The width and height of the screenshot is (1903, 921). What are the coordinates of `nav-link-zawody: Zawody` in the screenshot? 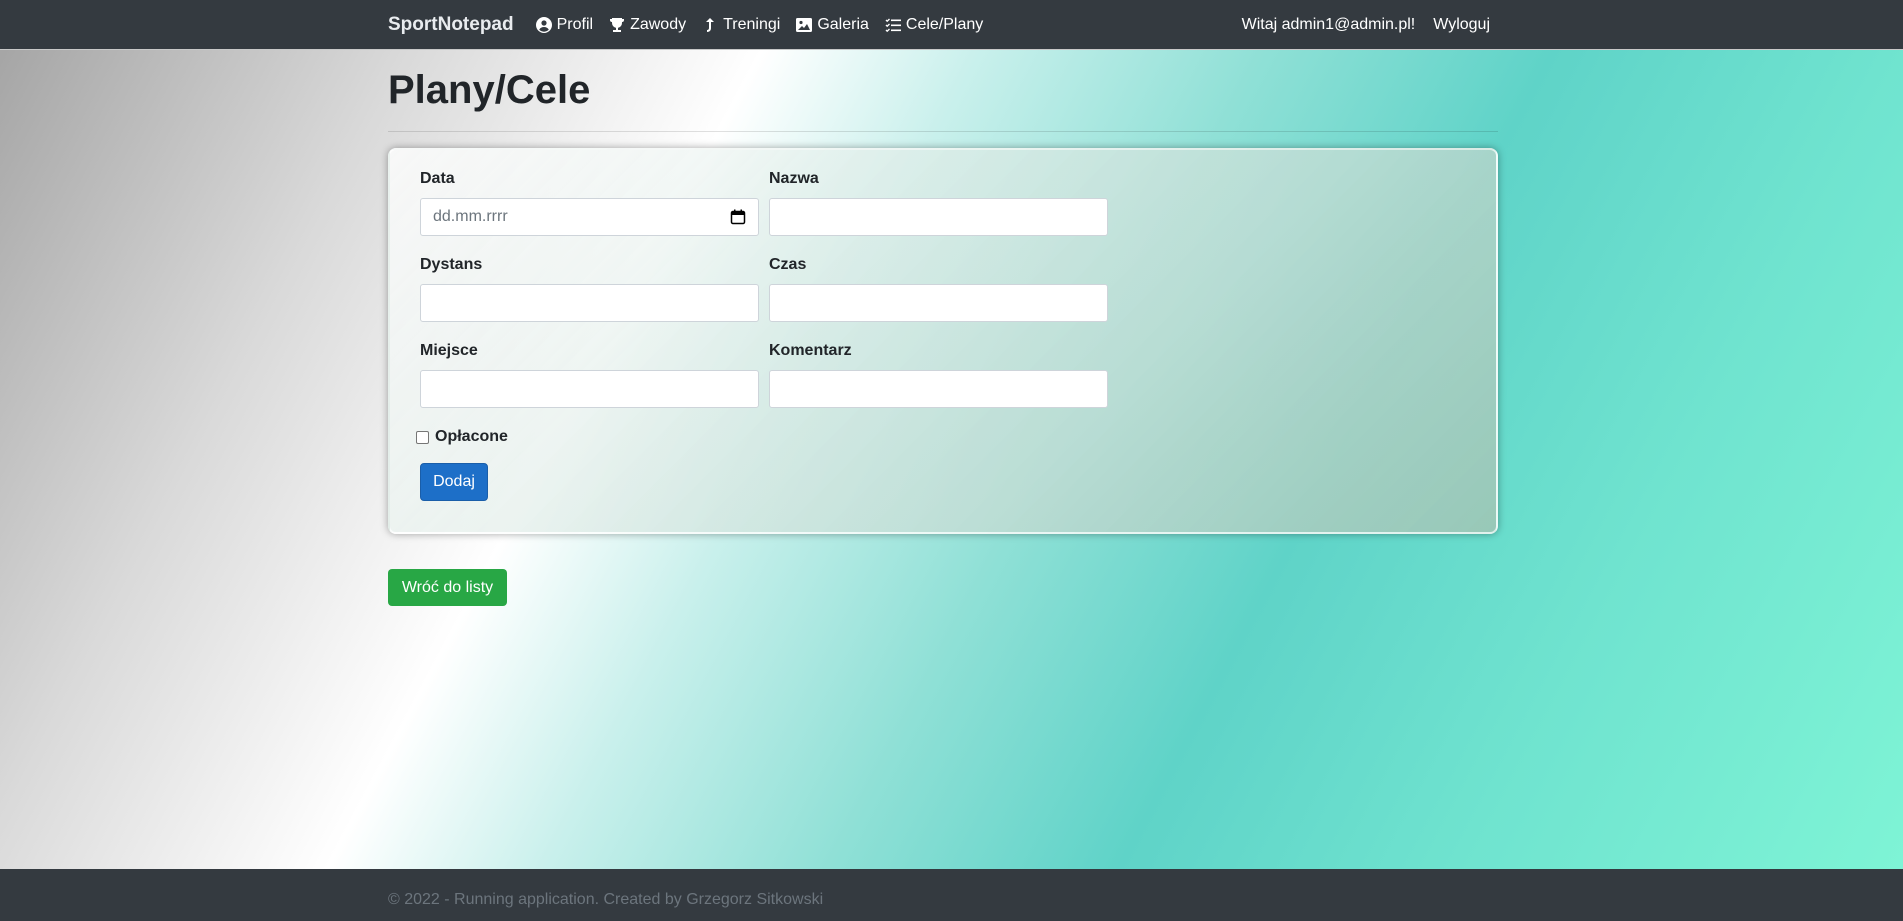 It's located at (647, 25).